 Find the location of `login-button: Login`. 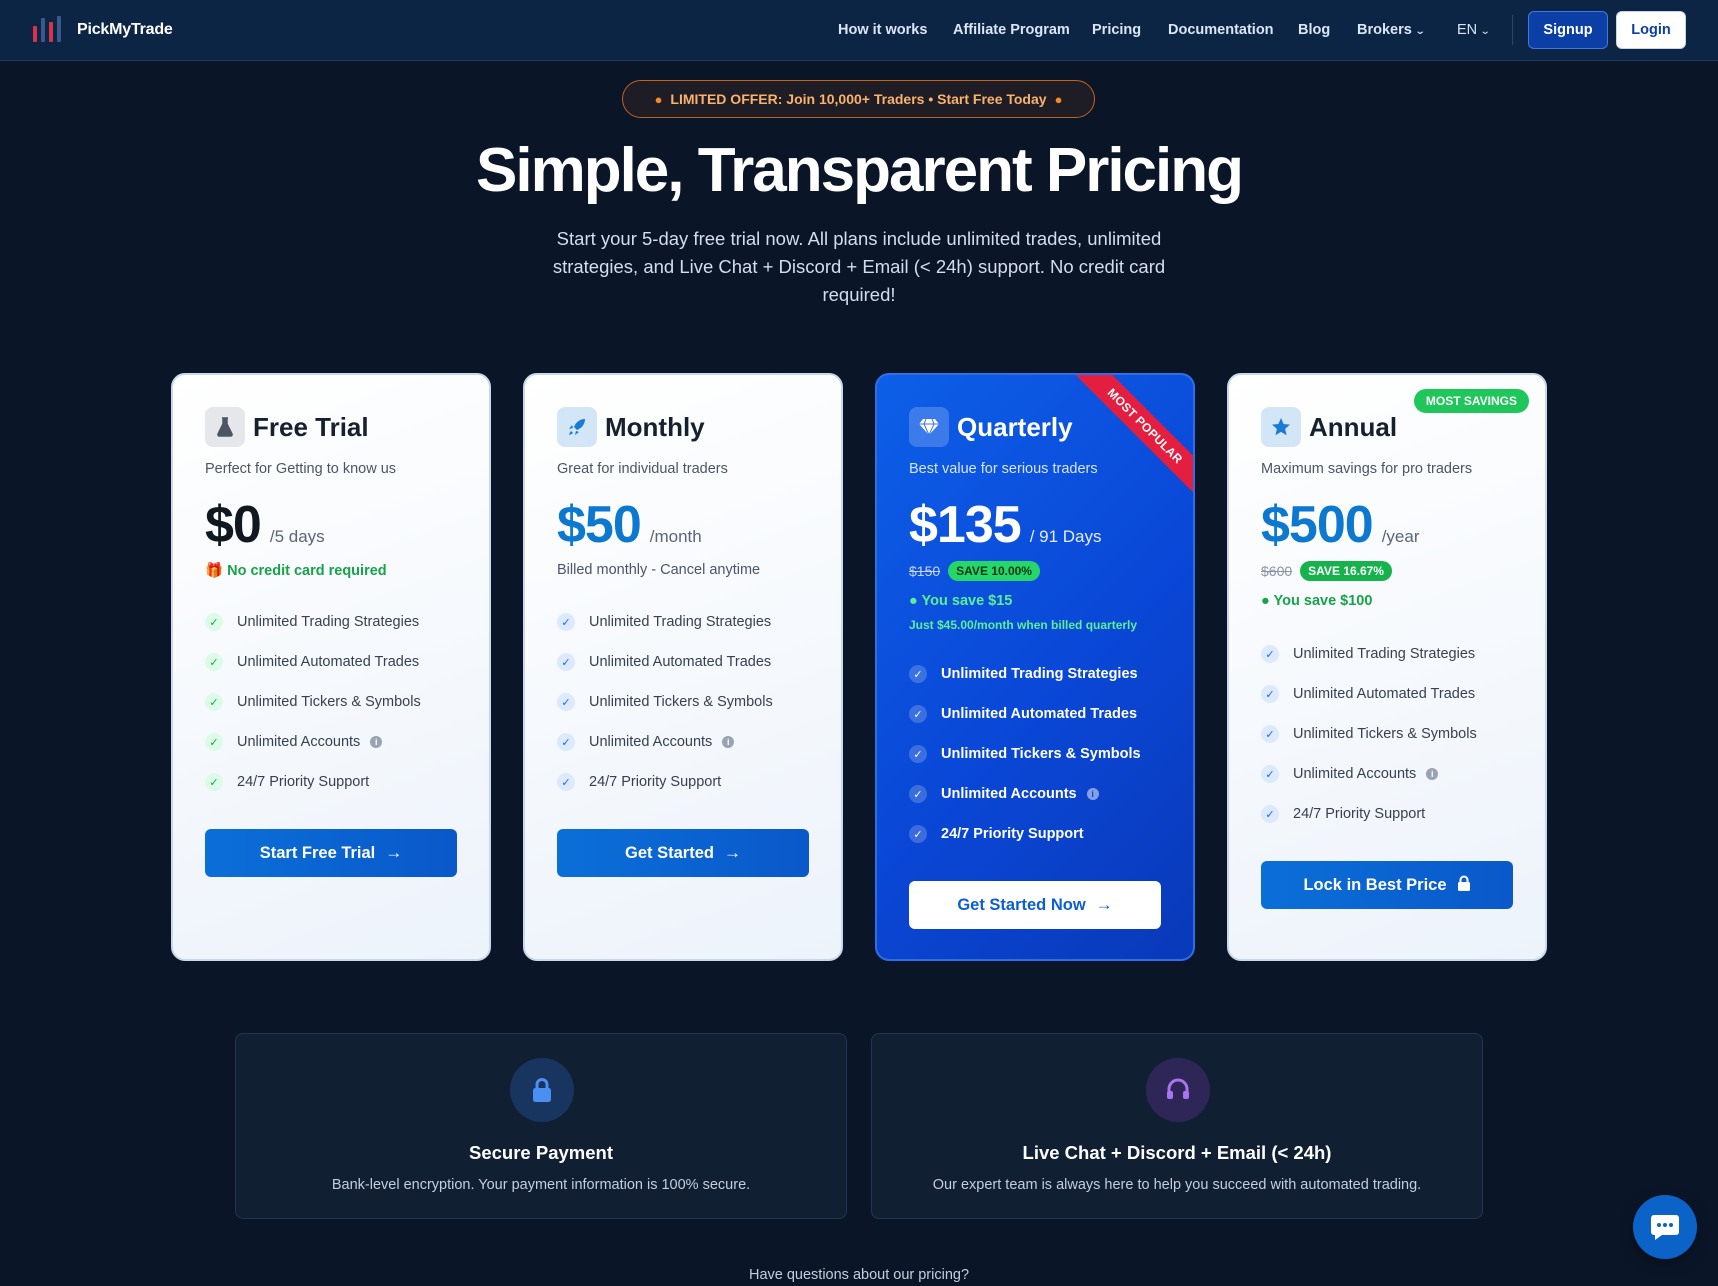

login-button: Login is located at coordinates (1651, 30).